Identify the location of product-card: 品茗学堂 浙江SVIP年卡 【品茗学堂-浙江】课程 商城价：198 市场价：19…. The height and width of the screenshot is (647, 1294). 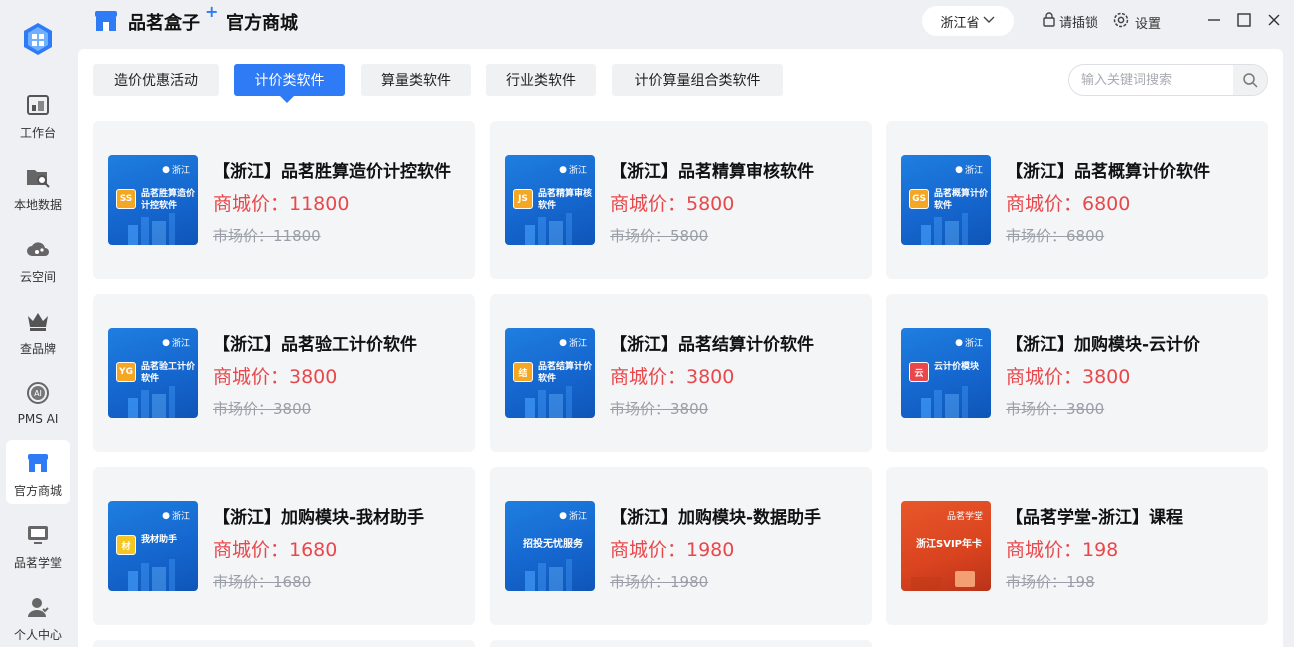
(1077, 546).